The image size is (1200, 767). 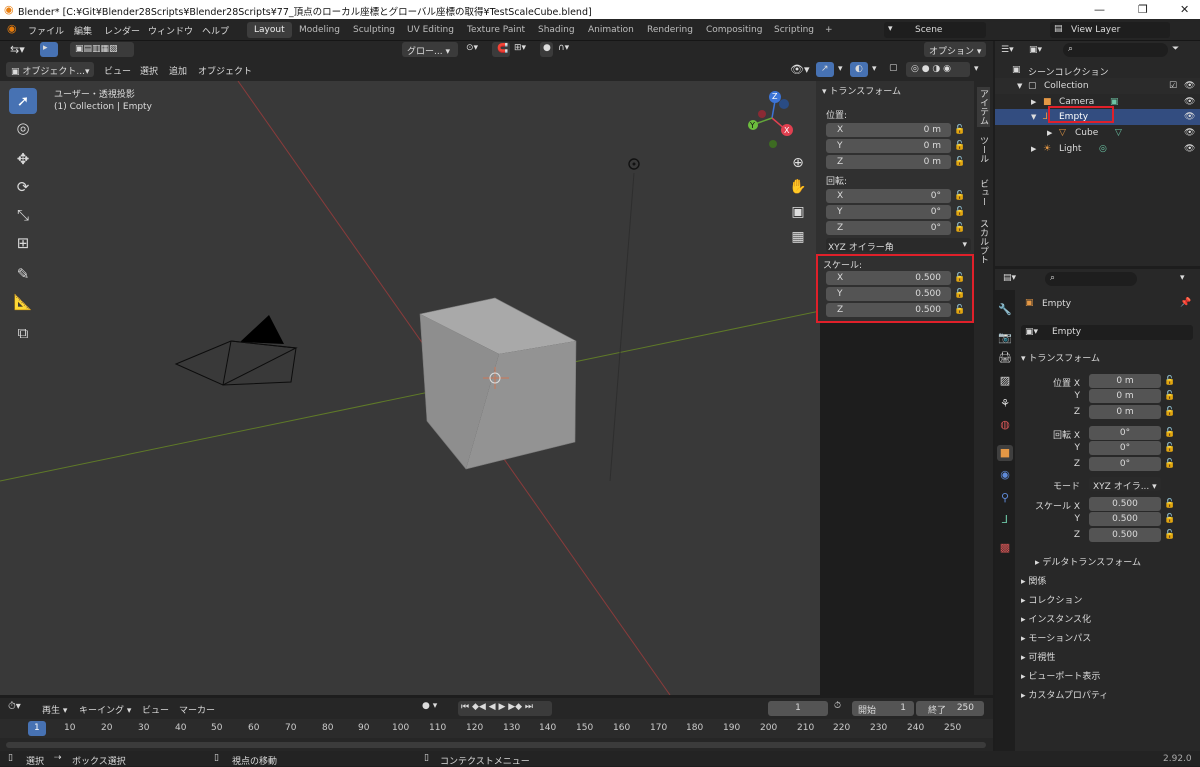 I want to click on transform-header: ▾ トランスフォーム, so click(x=861, y=90).